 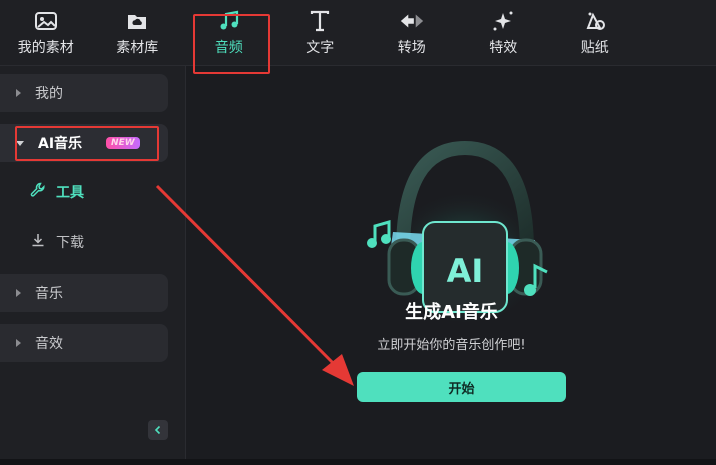 What do you see at coordinates (320, 21) in the screenshot?
I see `text-icon` at bounding box center [320, 21].